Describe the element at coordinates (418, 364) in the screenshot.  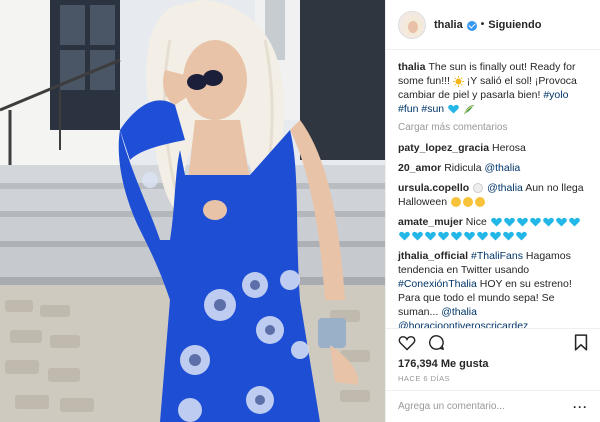
I see `likes-number: 176,394` at that location.